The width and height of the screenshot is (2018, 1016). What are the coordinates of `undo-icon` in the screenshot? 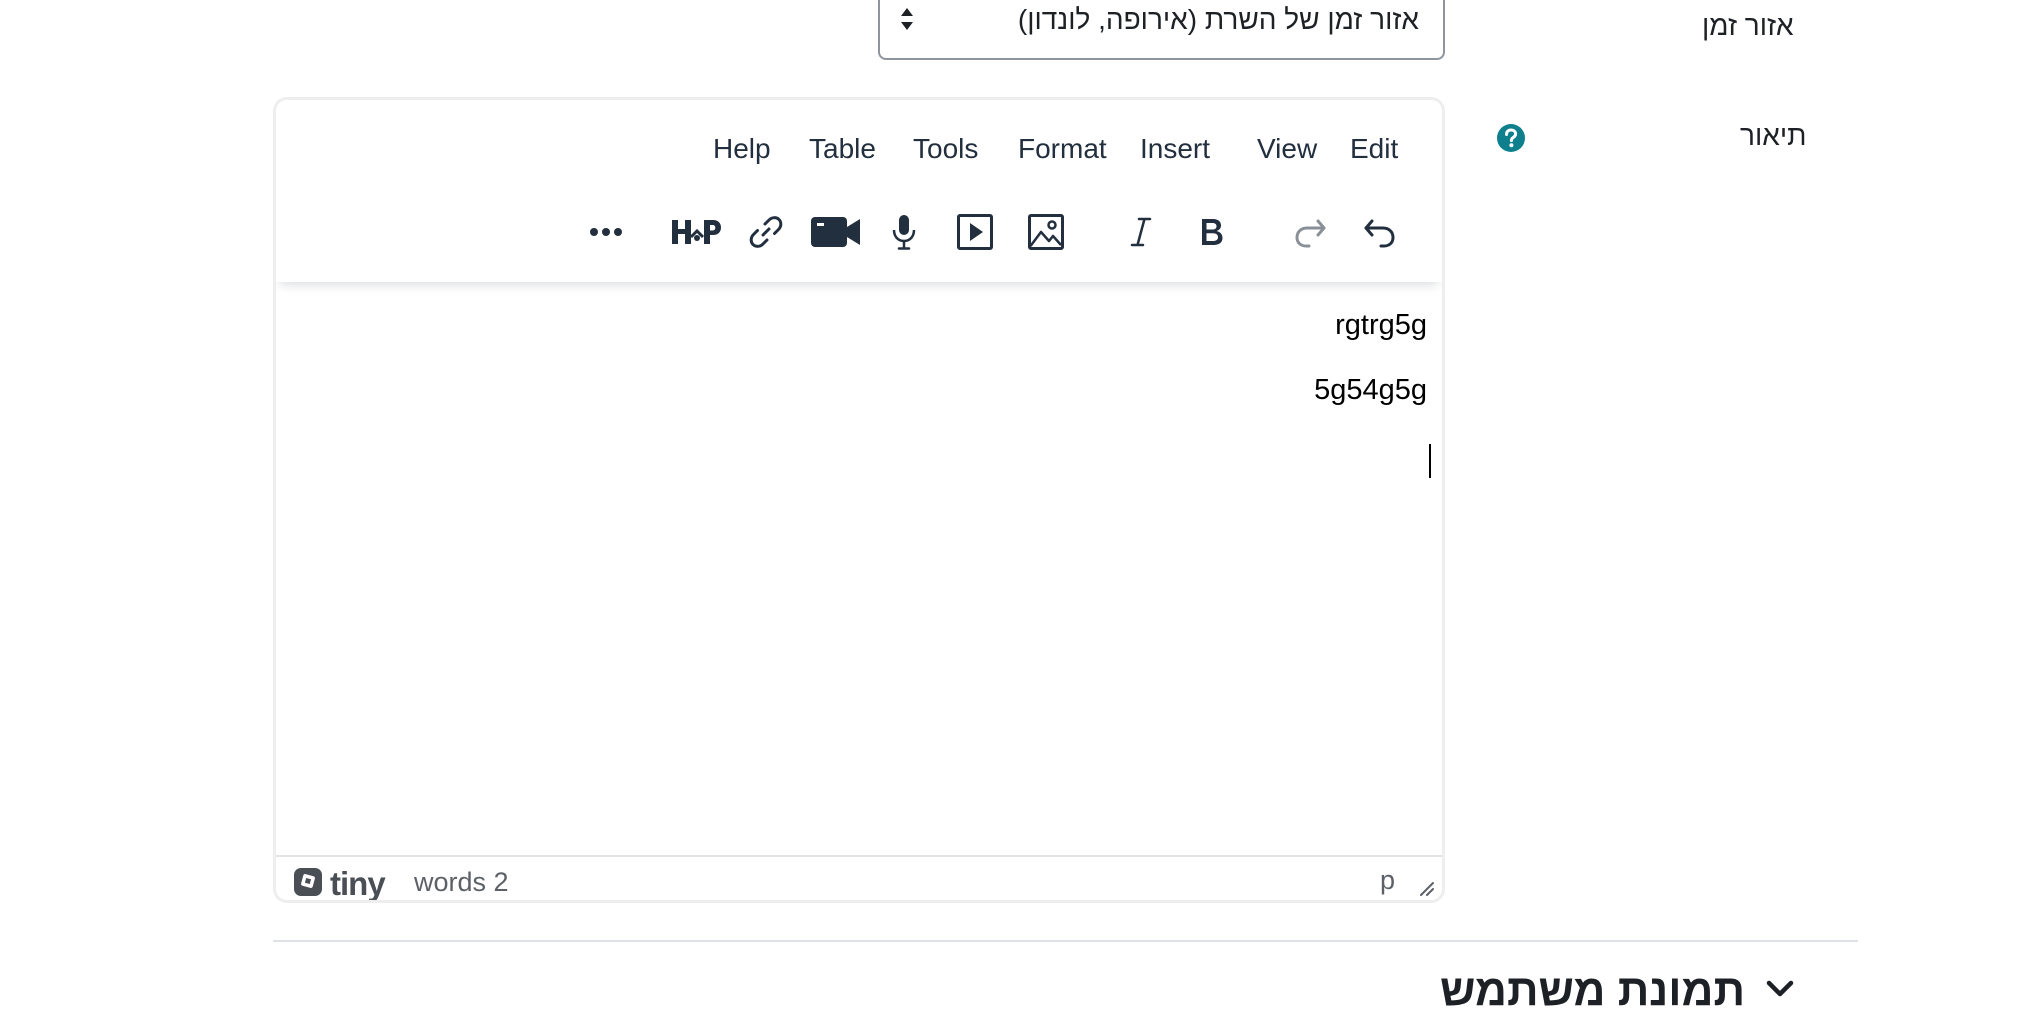 It's located at (1380, 232).